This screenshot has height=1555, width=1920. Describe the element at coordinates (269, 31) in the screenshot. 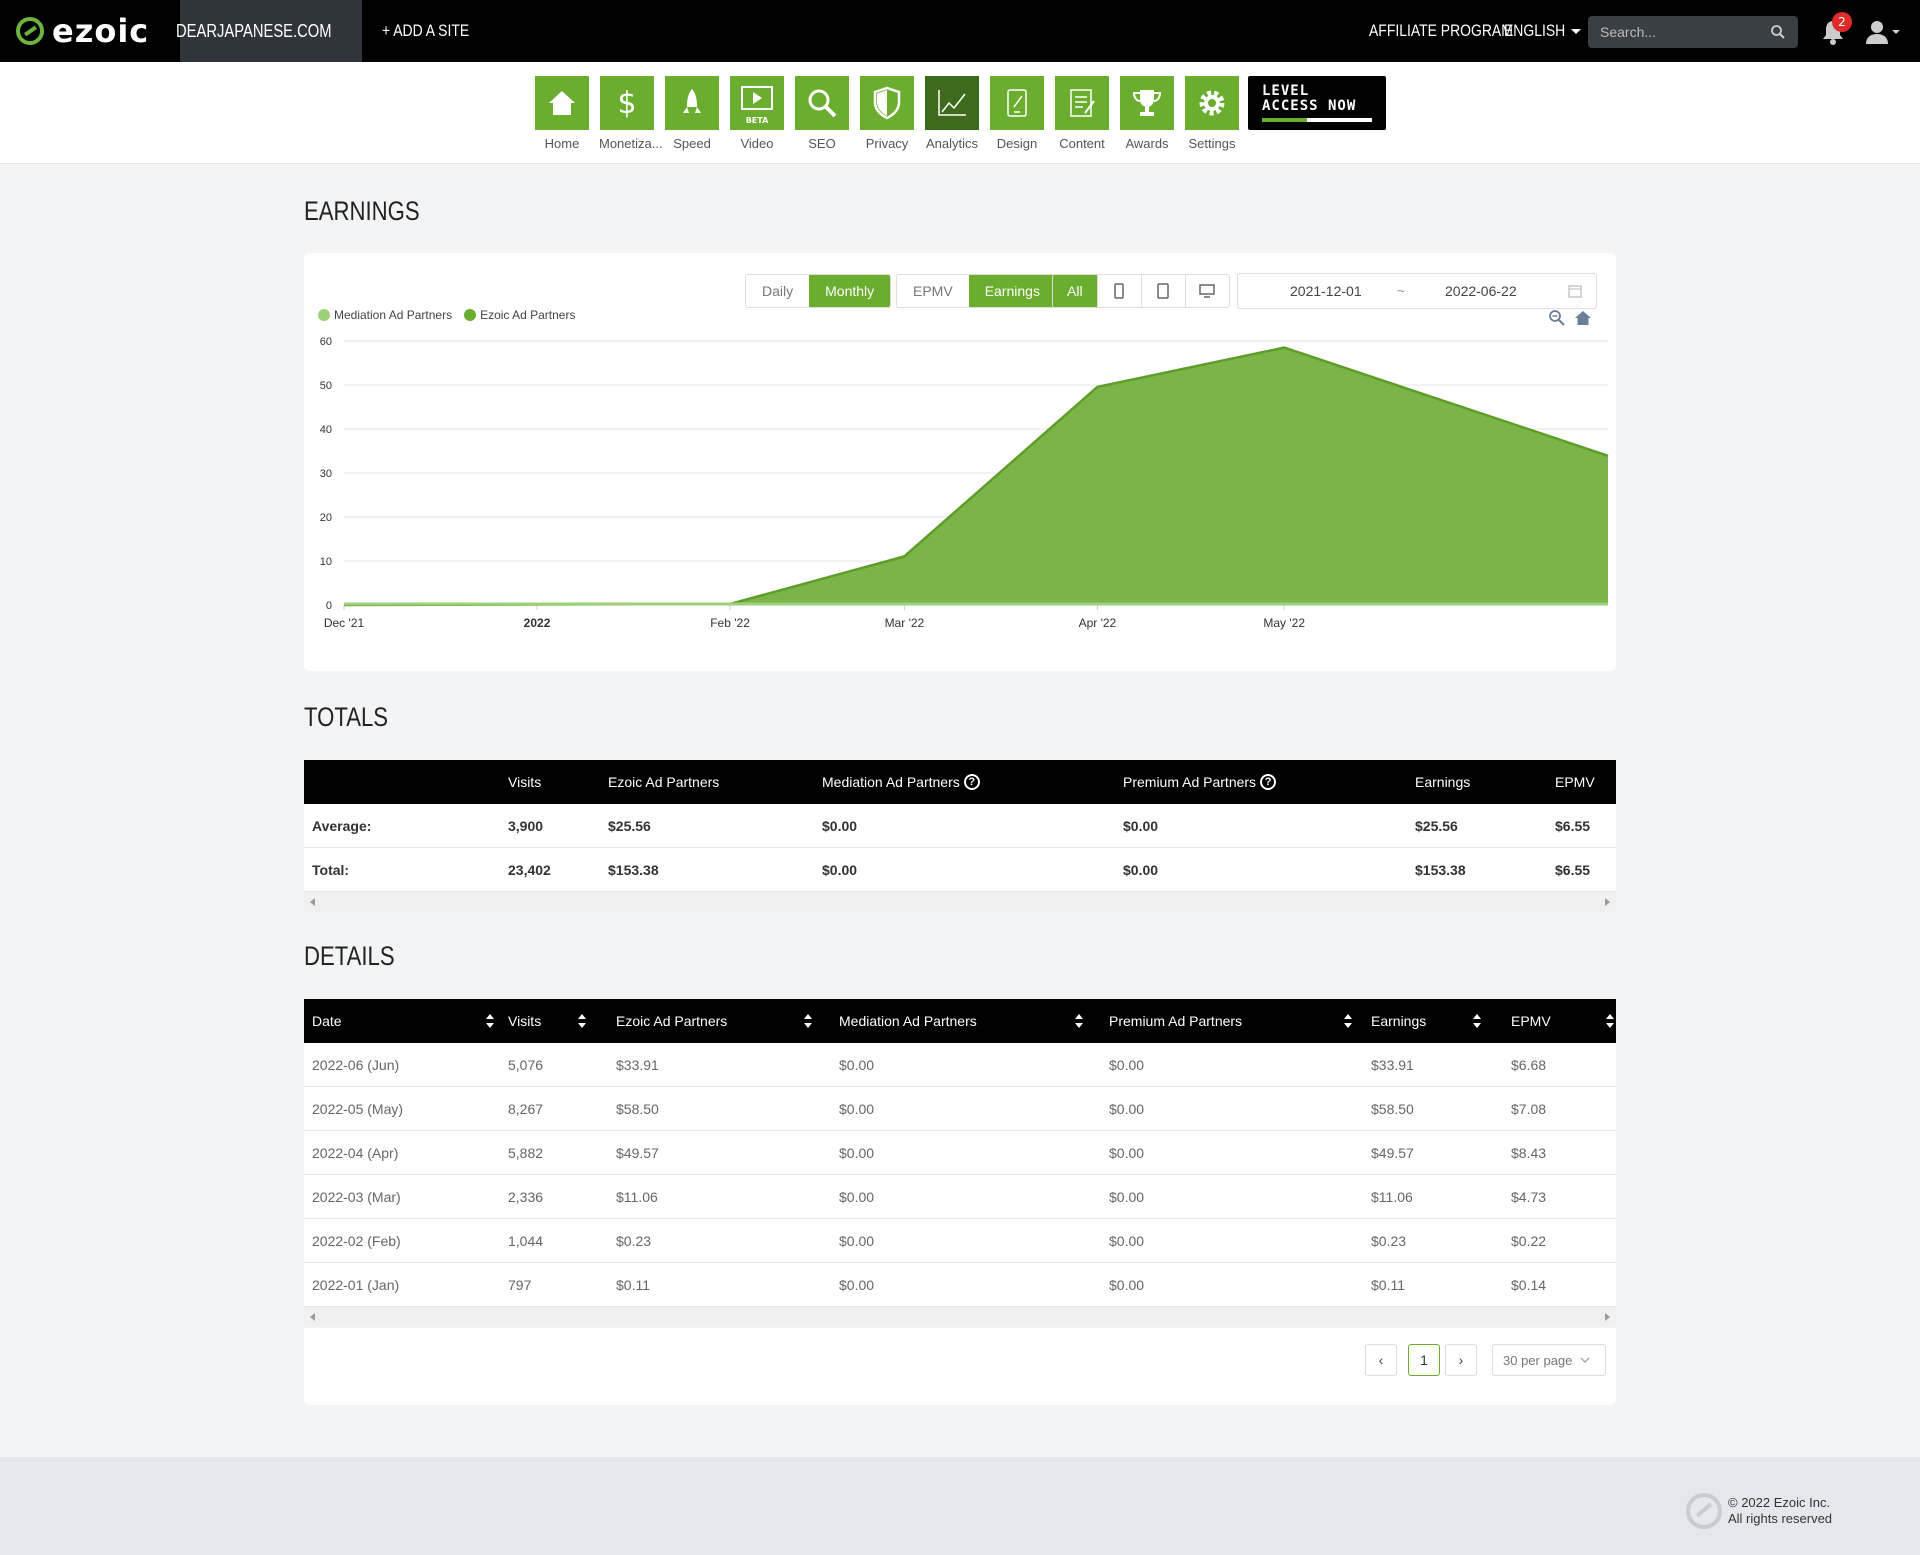

I see `site-tab: DEARJAPANESE.COM` at that location.